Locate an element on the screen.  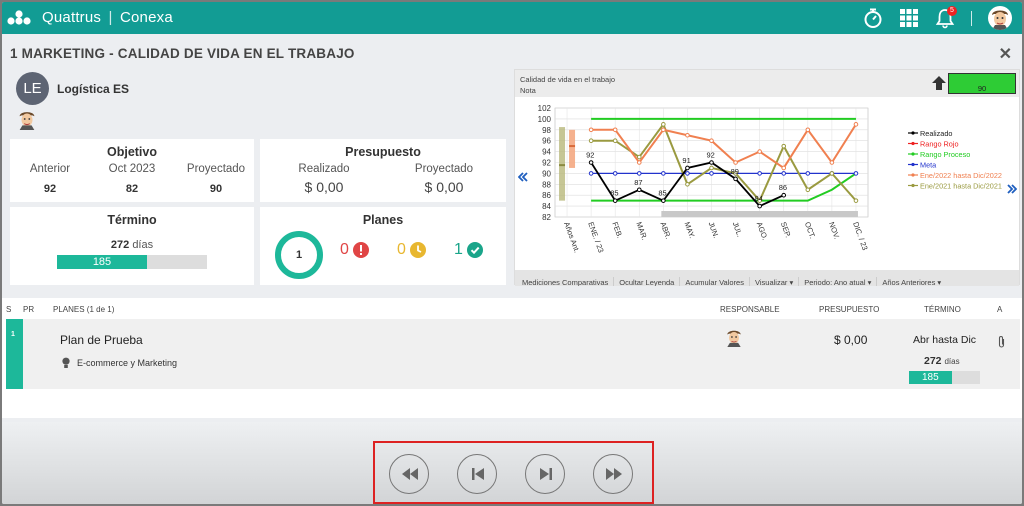
y-tick-label: 86 is located at coordinates (546, 195).